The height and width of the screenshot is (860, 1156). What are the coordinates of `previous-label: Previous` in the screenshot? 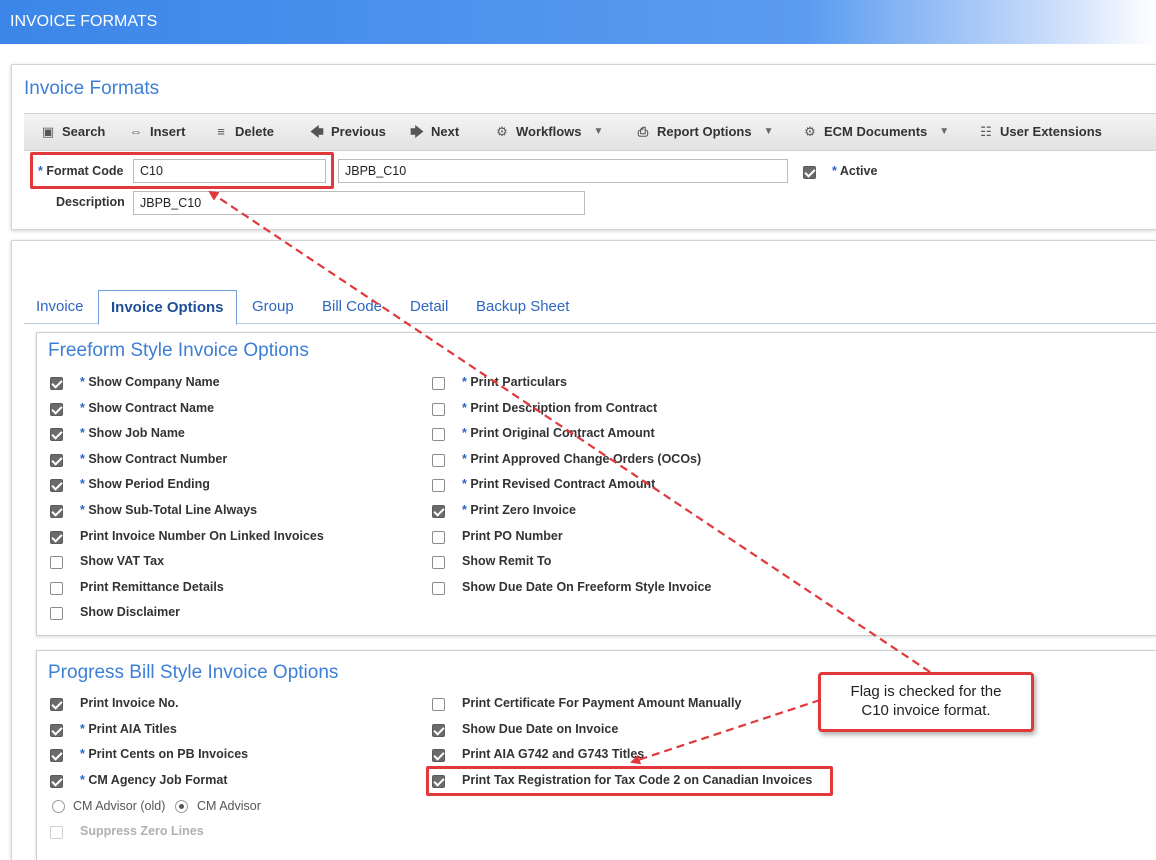 It's located at (358, 131).